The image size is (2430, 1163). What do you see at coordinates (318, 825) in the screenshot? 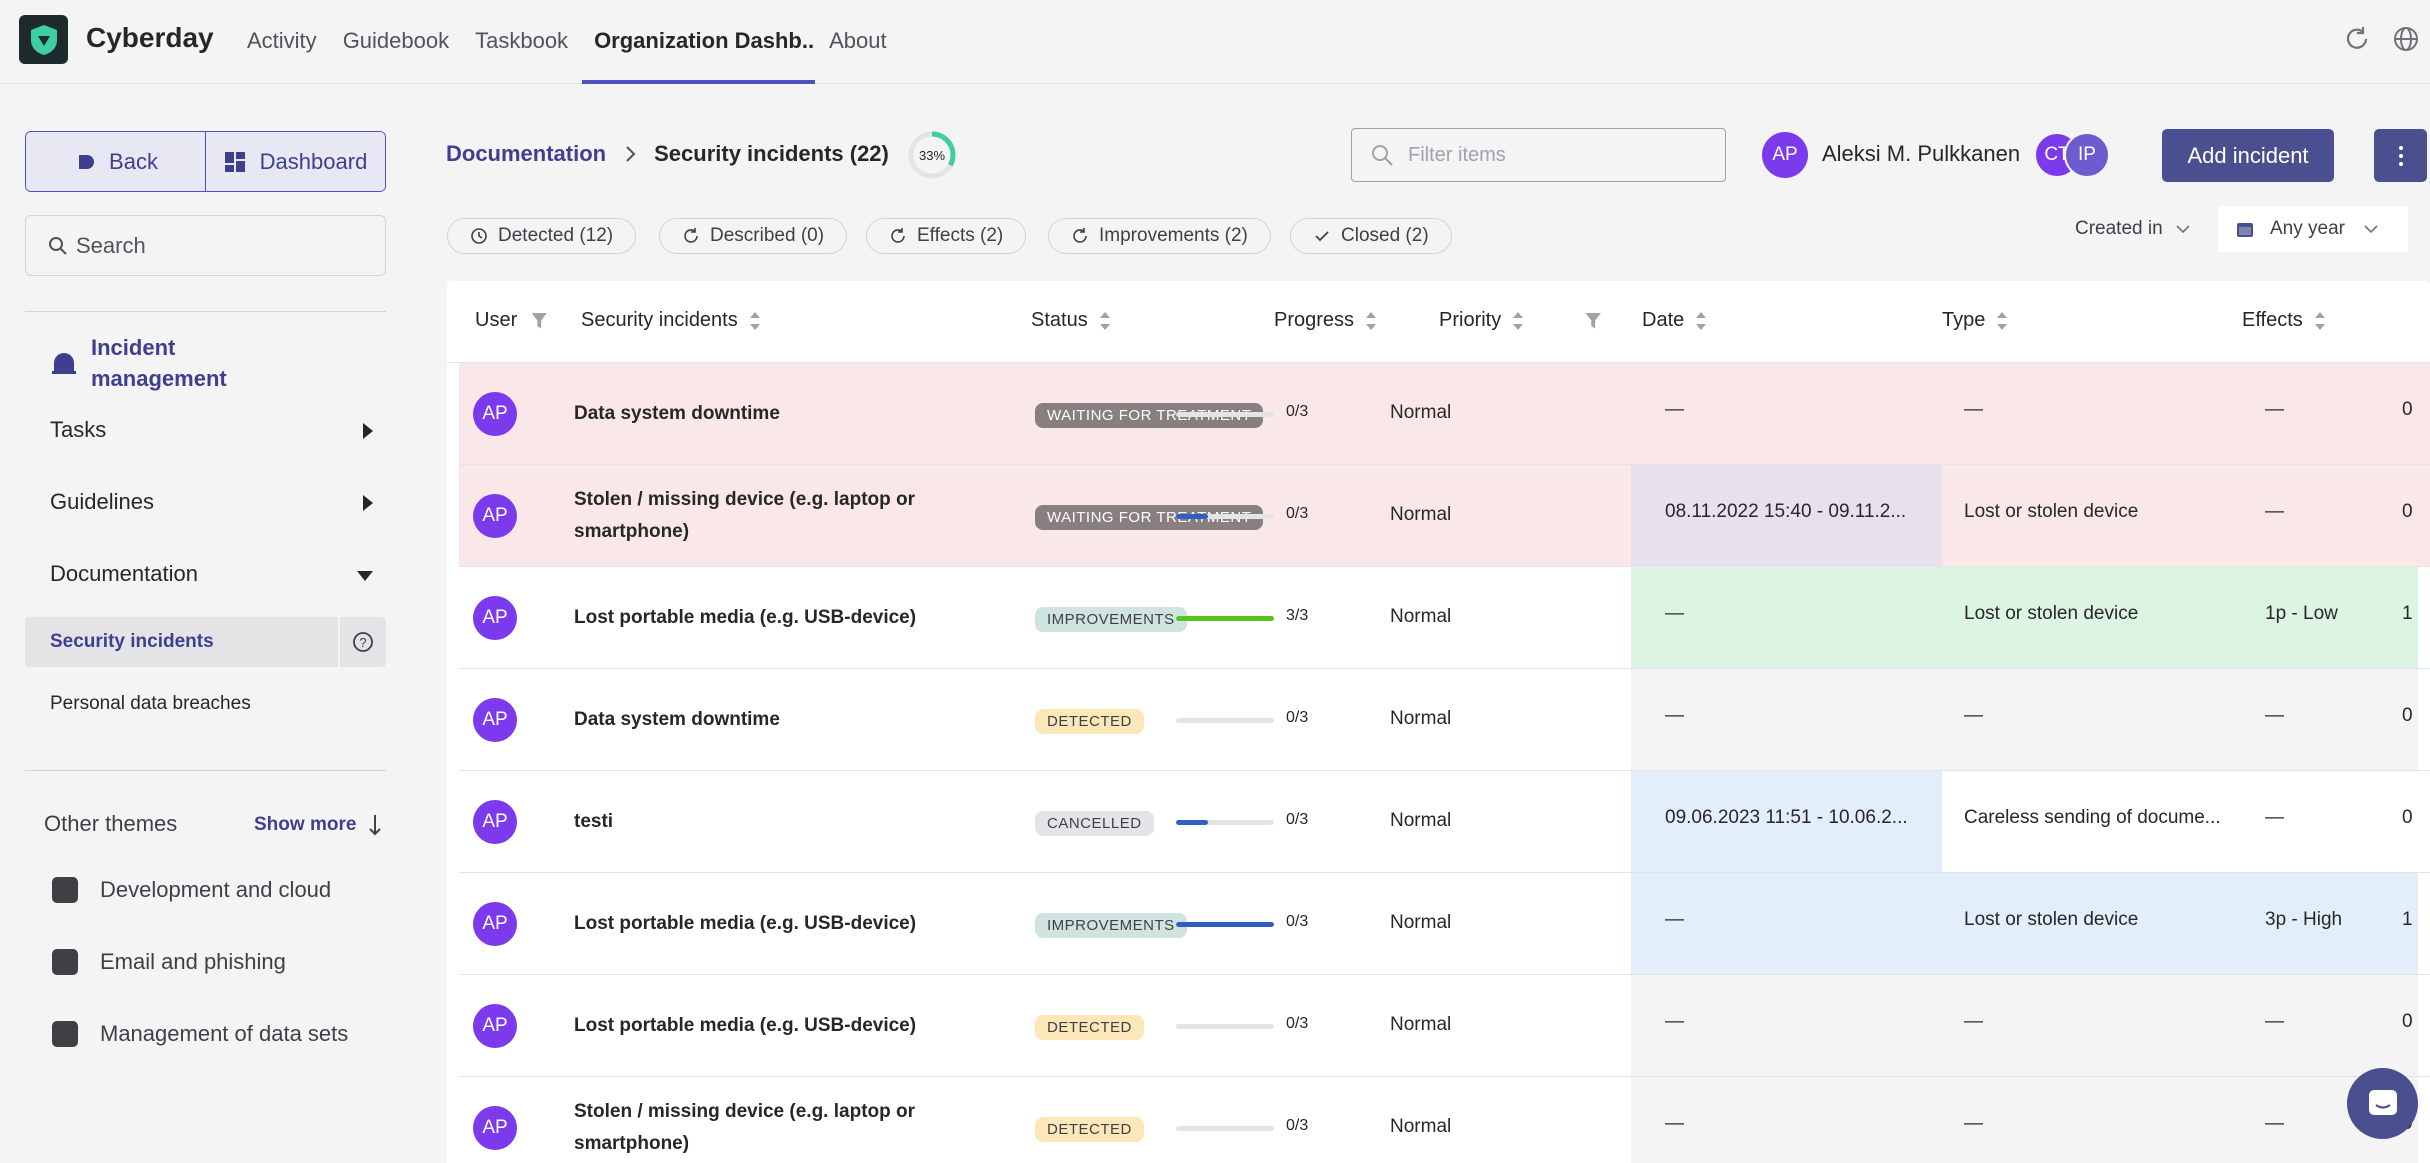
I see `show-more-link: Show more` at bounding box center [318, 825].